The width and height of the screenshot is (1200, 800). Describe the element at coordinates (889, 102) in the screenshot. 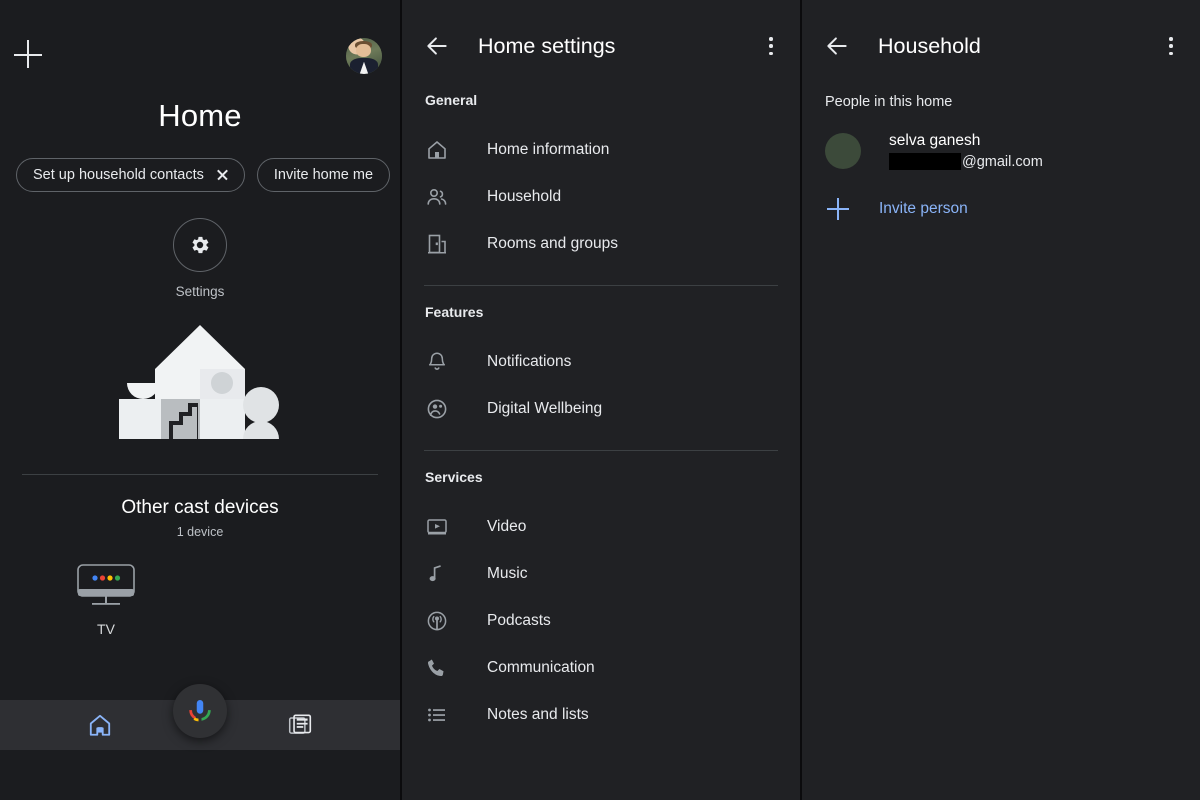

I see `people-in-this-home-label: People in this home` at that location.